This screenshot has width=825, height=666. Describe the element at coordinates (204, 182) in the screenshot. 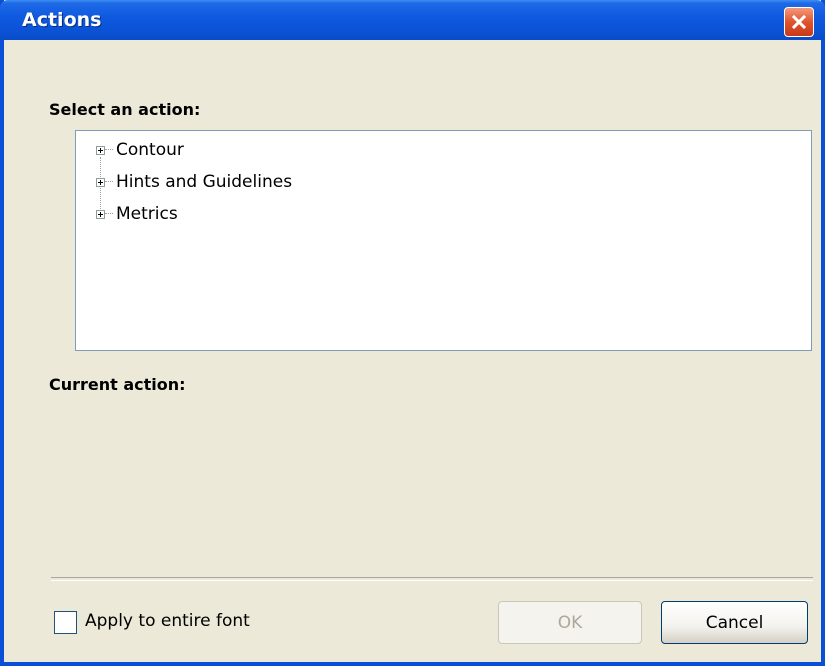

I see `tree-item-label: Hints and Guidelines` at that location.